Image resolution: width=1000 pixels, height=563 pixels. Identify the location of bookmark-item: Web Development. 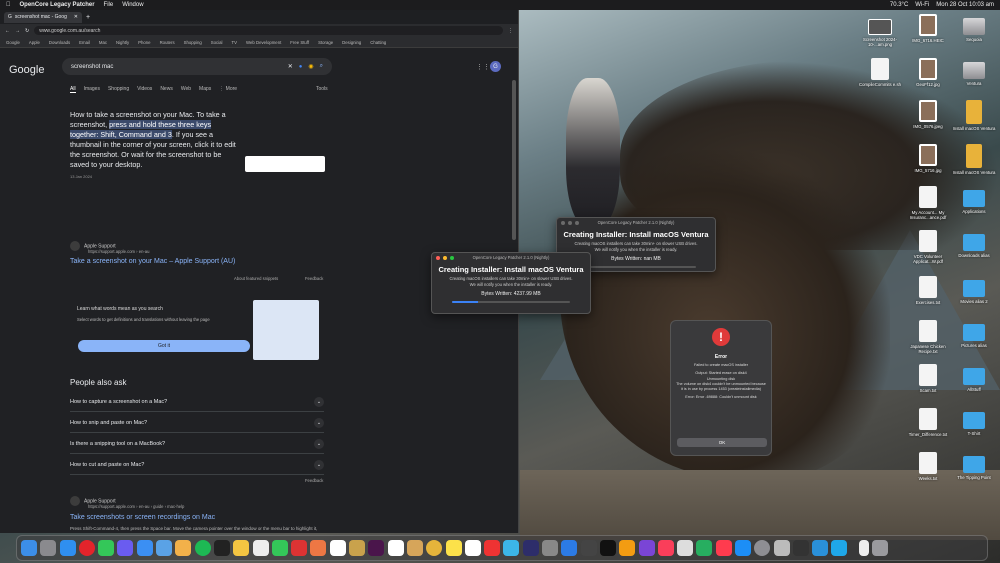
(263, 42).